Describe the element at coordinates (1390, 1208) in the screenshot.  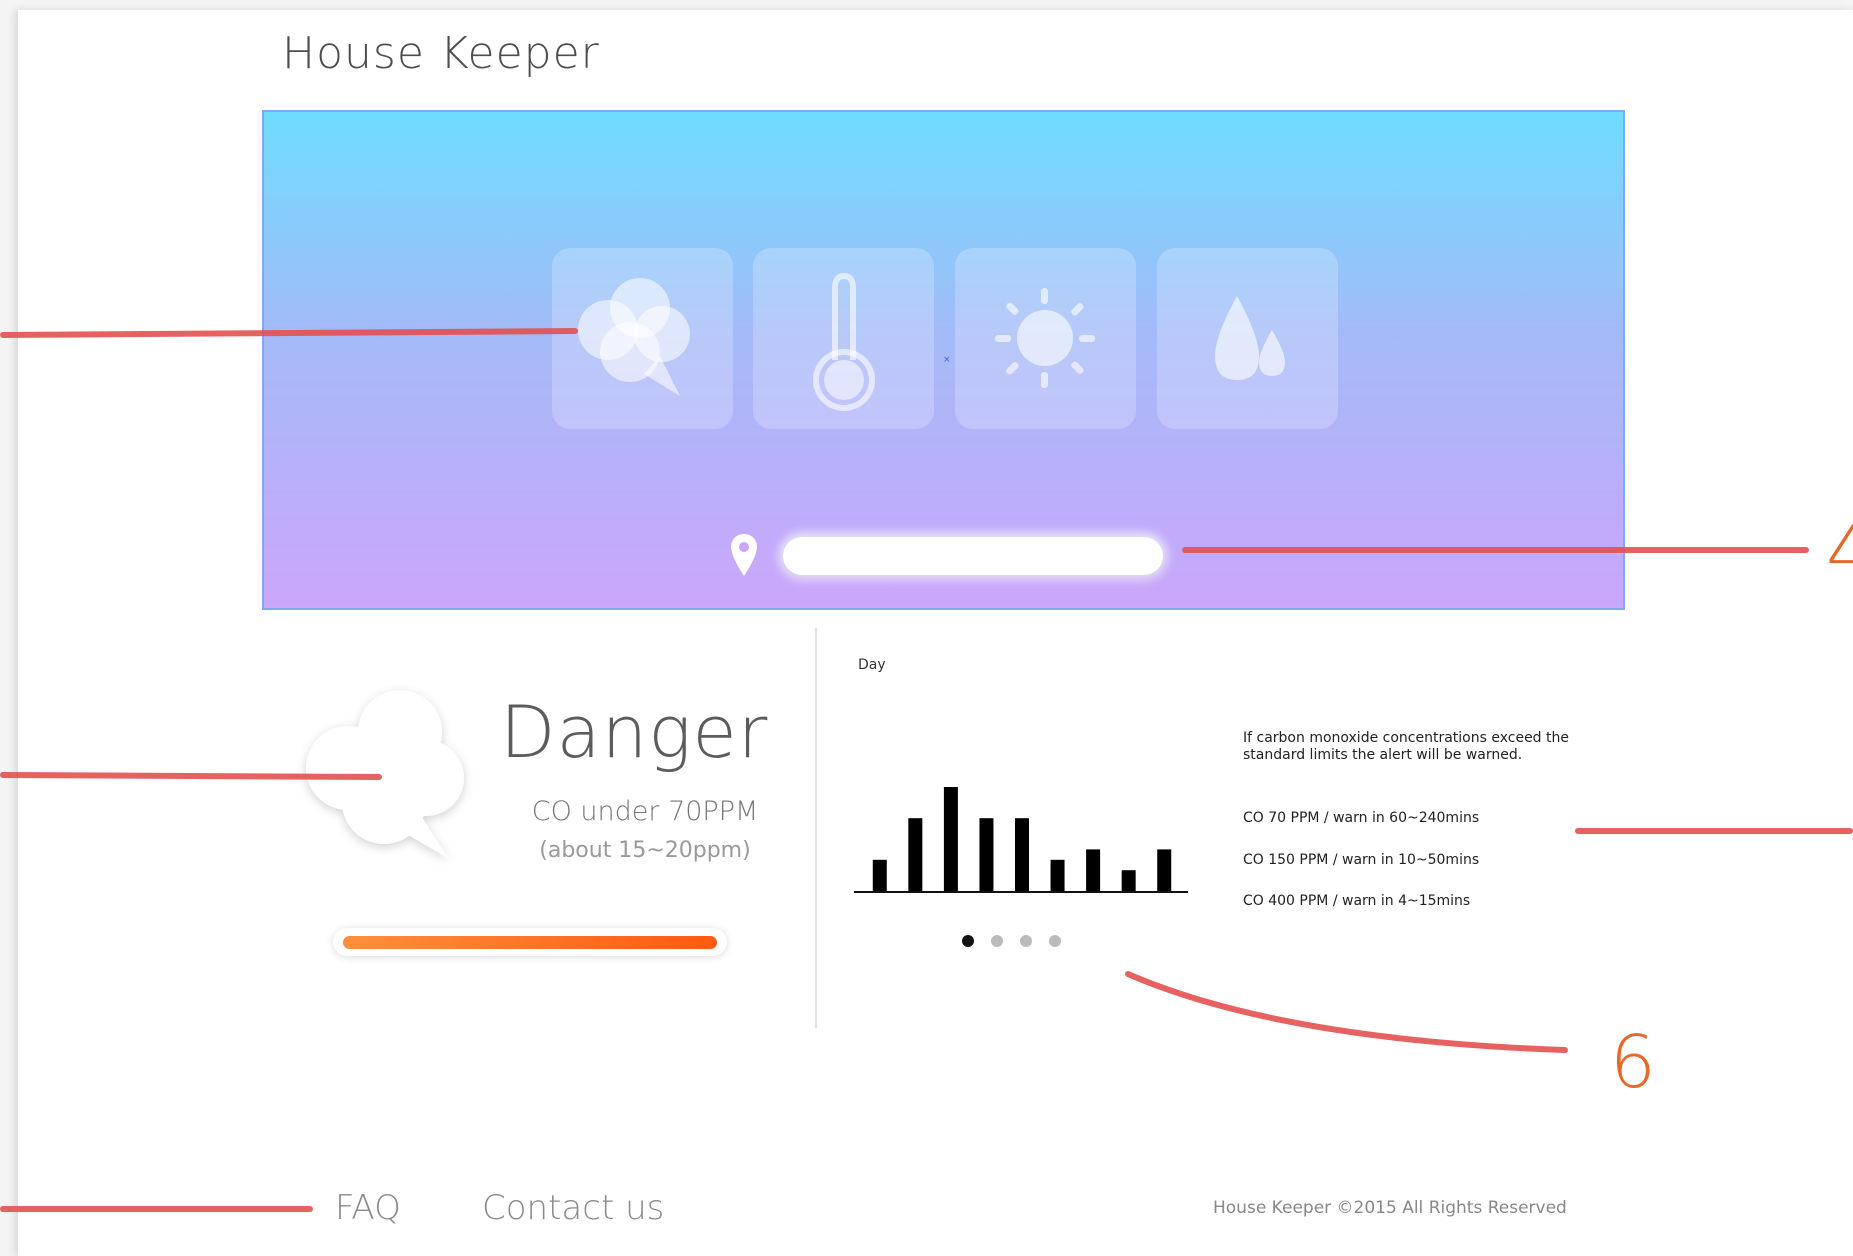
I see `copyright-text: House Keeper ©2015 All Rights Reserved` at that location.